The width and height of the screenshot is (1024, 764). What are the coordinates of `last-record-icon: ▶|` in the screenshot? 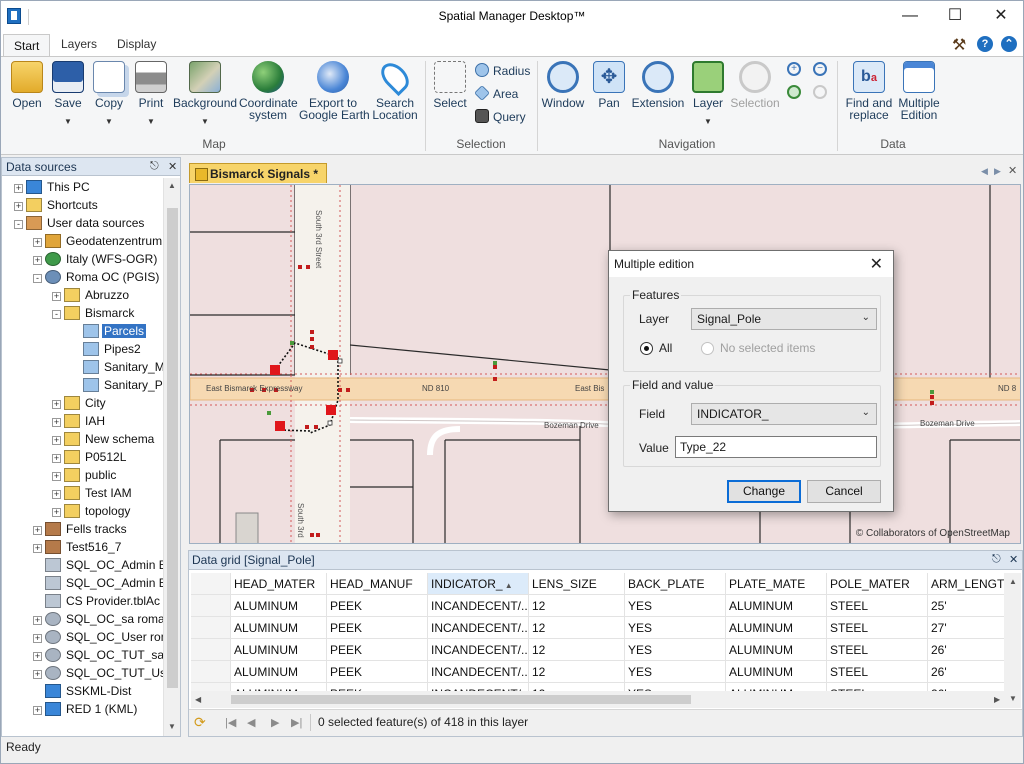 It's located at (296, 722).